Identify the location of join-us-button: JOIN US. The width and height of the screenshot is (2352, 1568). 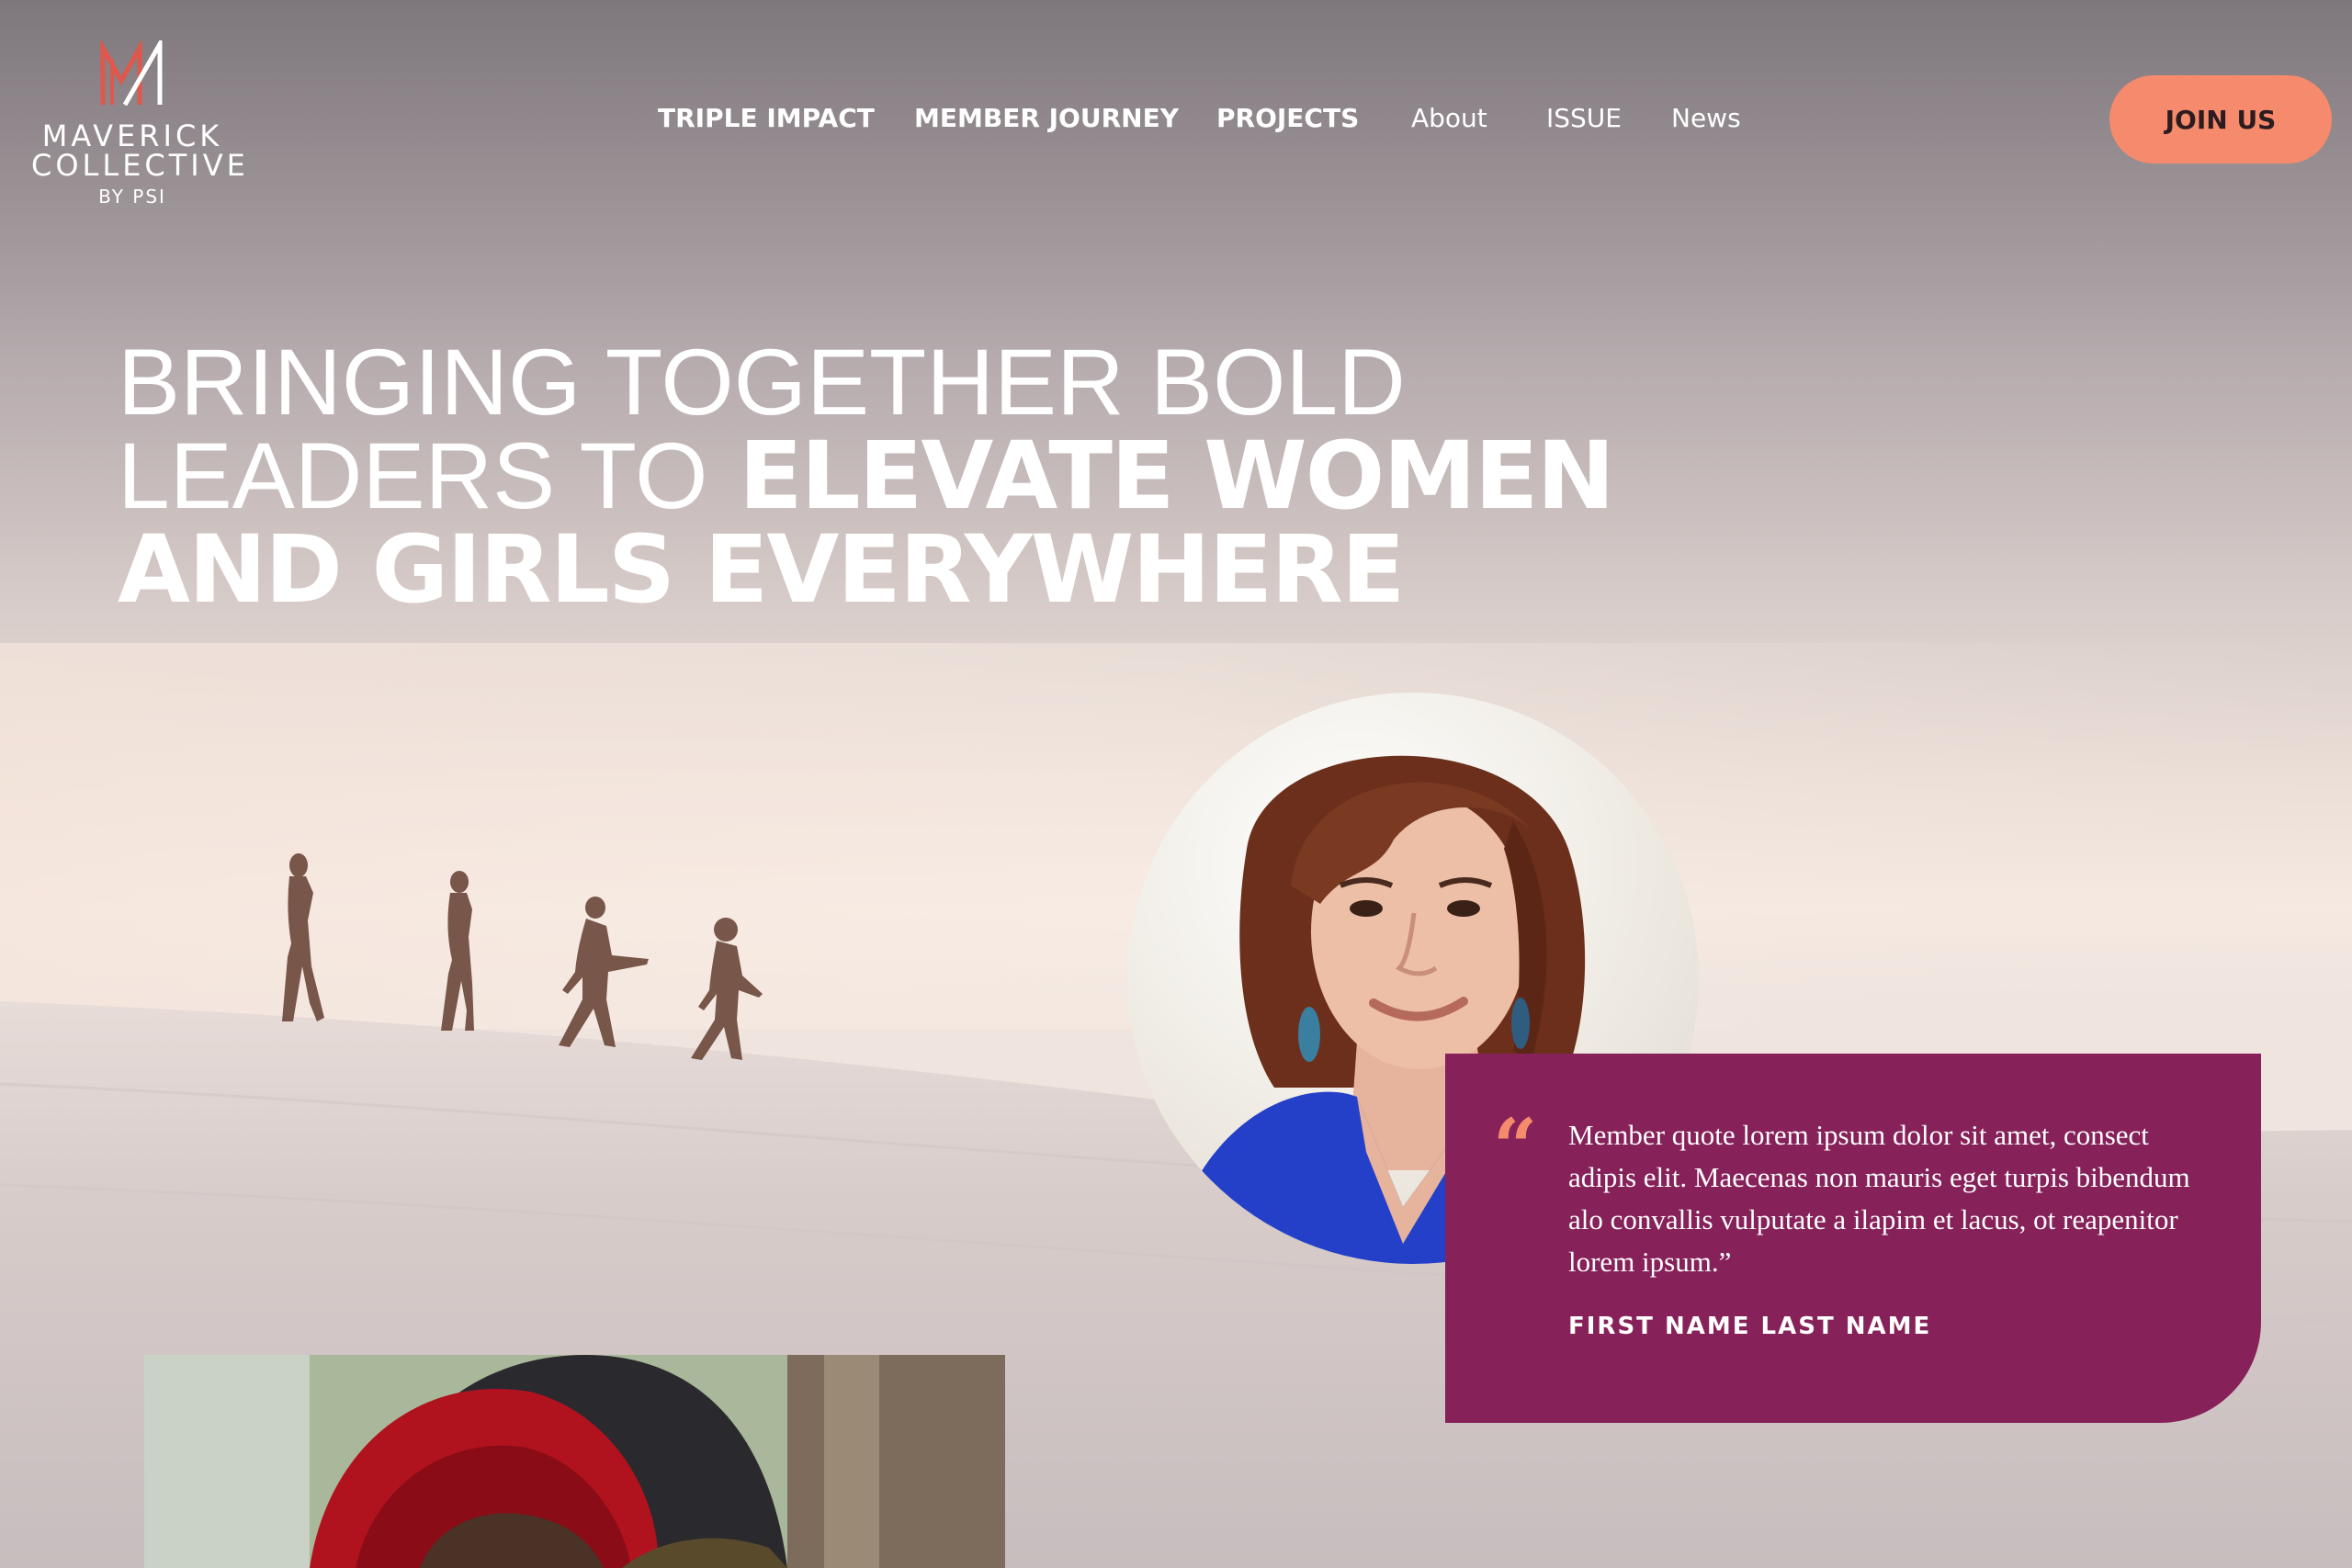
(2220, 119).